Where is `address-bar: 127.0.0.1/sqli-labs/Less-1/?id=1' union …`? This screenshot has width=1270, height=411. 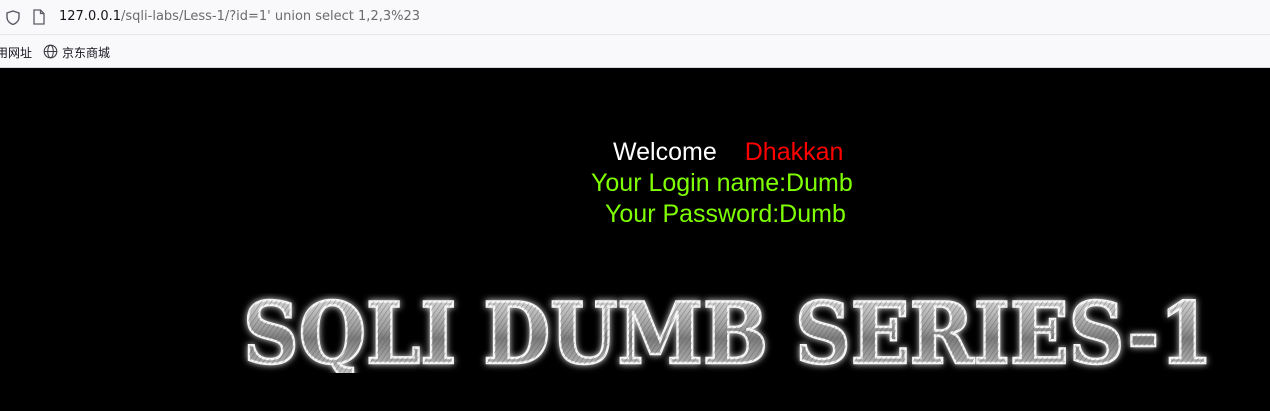 address-bar: 127.0.0.1/sqli-labs/Less-1/?id=1' union … is located at coordinates (635, 17).